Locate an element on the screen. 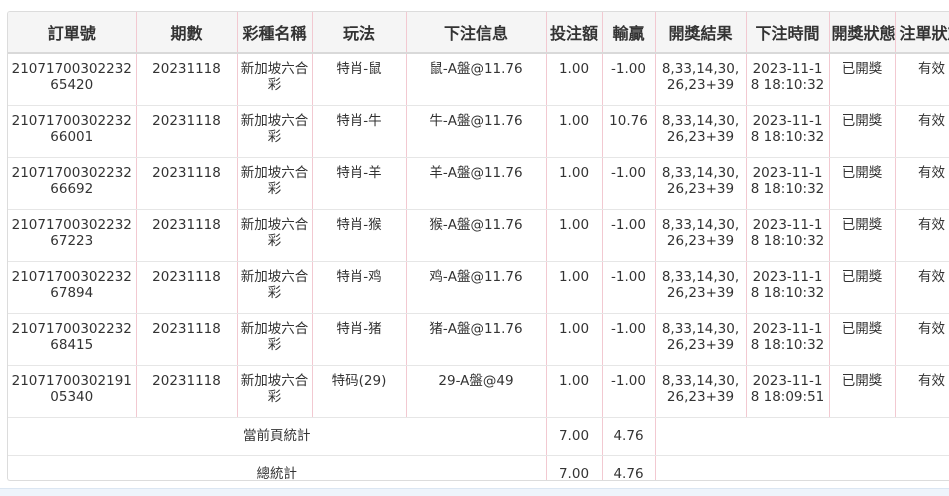  play-type-cell: 特肖-鸡 is located at coordinates (359, 287).